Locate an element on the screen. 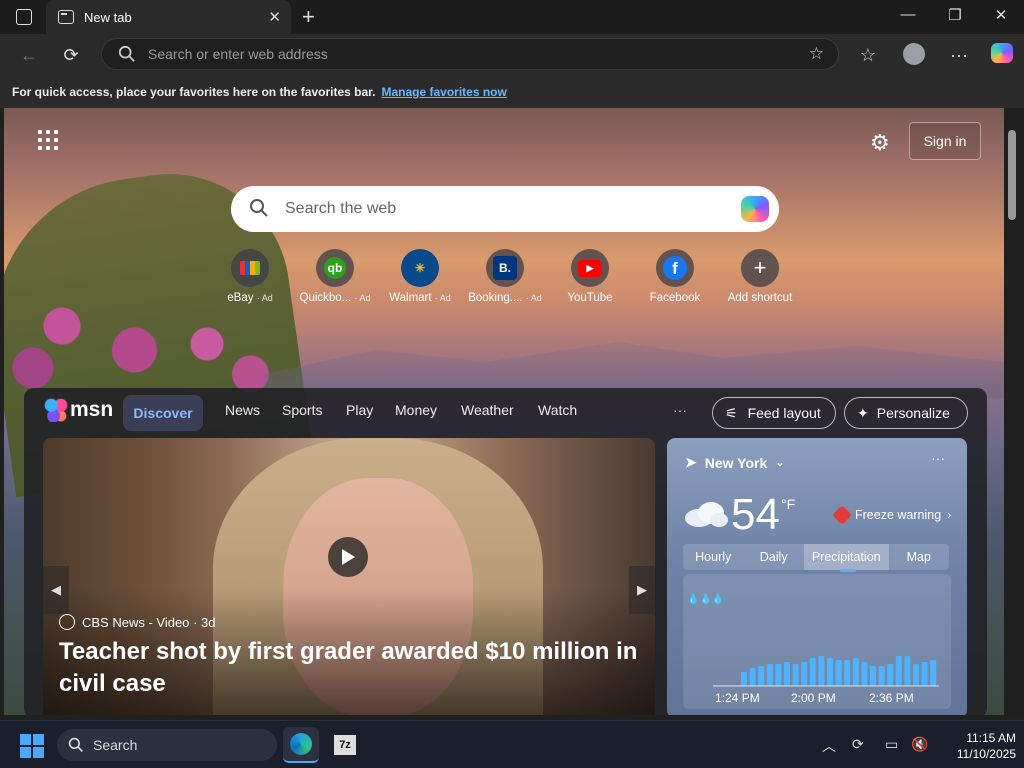 This screenshot has width=1024, height=768. shortcut-booking: B. Booking.... · Ad is located at coordinates (505, 276).